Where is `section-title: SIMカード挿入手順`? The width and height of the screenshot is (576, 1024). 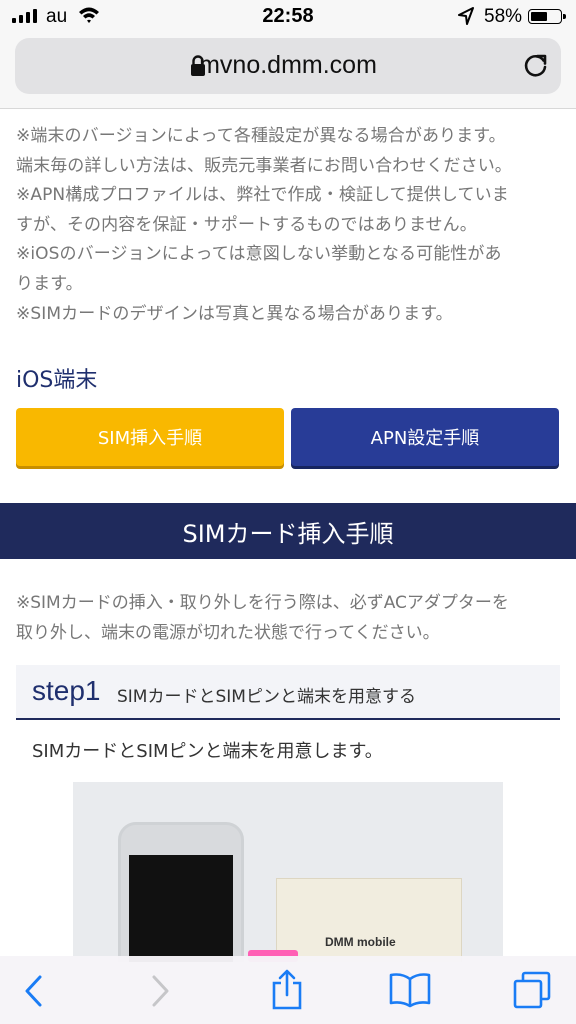
section-title: SIMカード挿入手順 is located at coordinates (288, 531).